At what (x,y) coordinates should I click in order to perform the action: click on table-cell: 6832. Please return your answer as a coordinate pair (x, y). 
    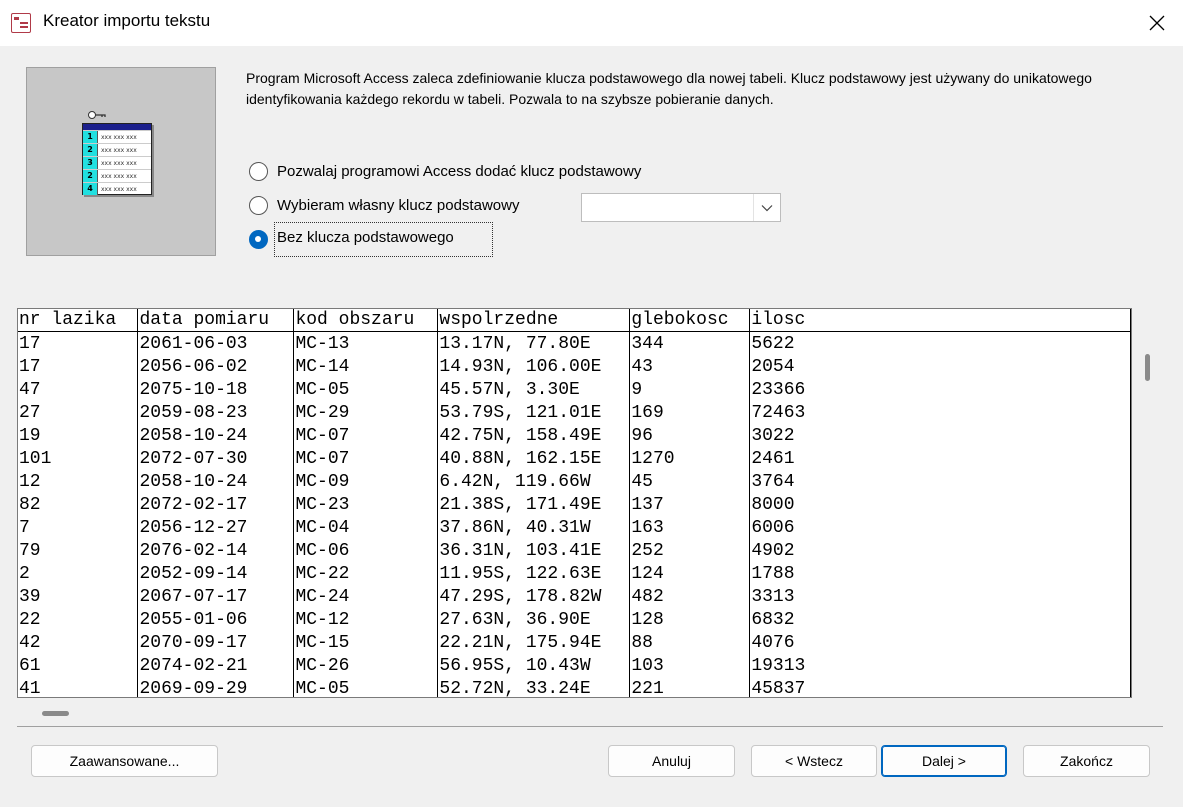
    Looking at the image, I should click on (940, 619).